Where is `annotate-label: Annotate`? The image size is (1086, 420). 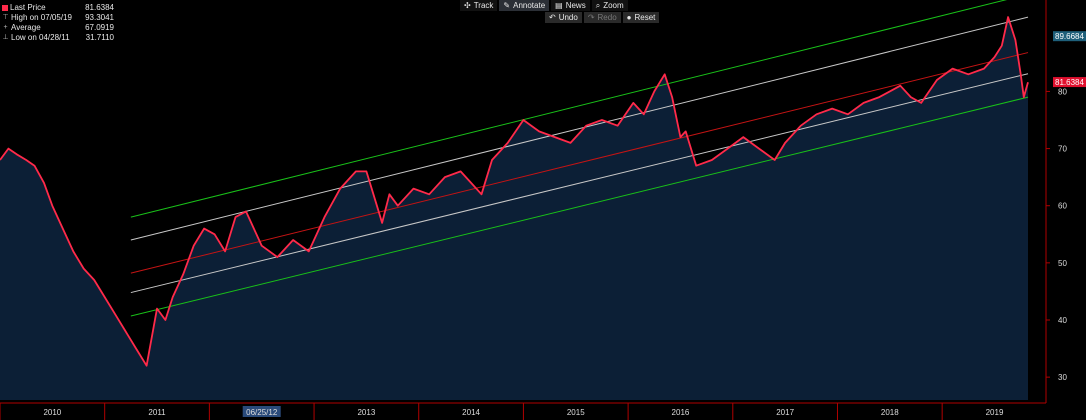
annotate-label: Annotate is located at coordinates (529, 5).